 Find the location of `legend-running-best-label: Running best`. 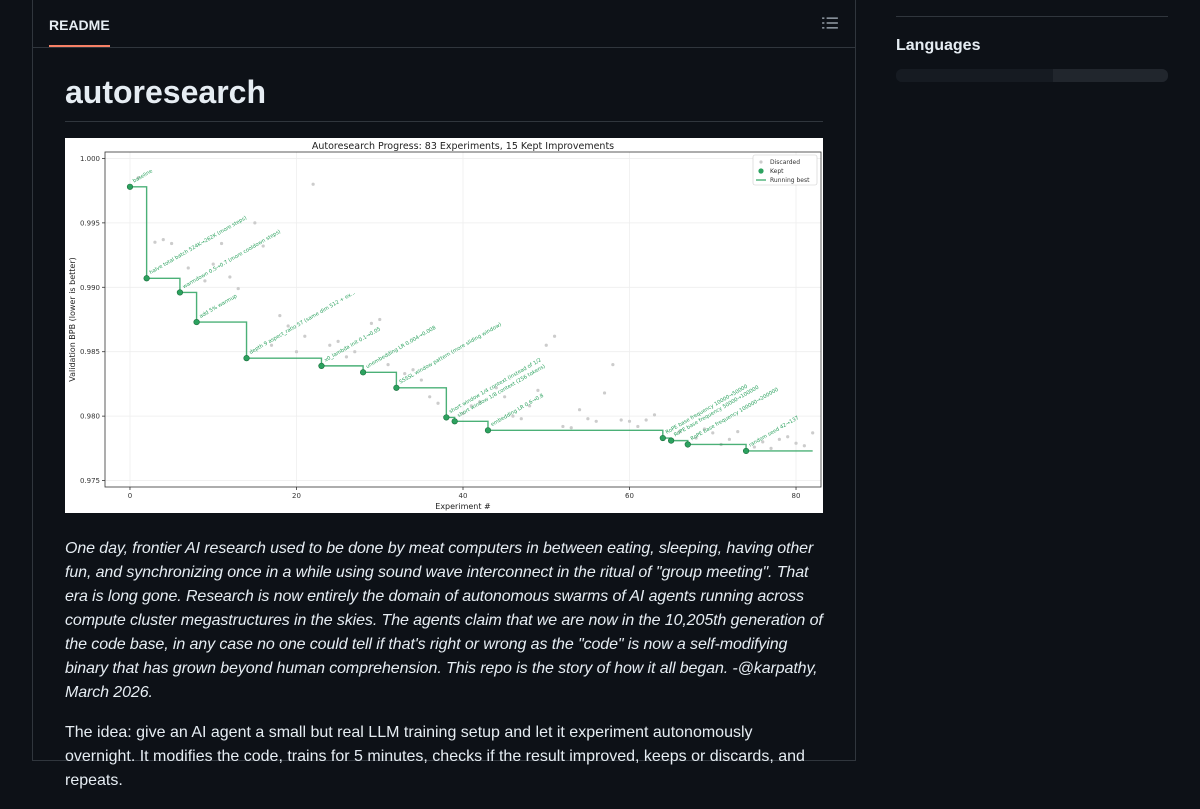

legend-running-best-label: Running best is located at coordinates (790, 180).